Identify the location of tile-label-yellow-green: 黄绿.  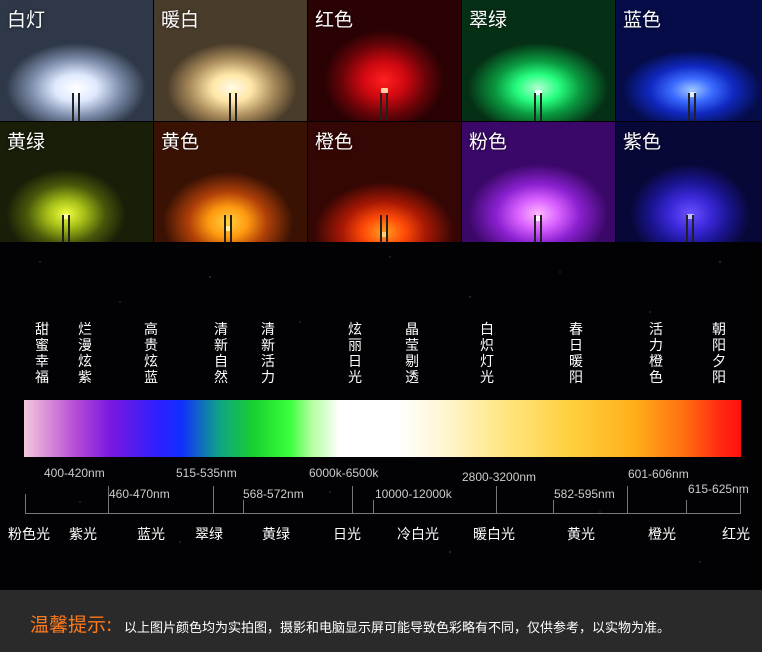
(26, 142).